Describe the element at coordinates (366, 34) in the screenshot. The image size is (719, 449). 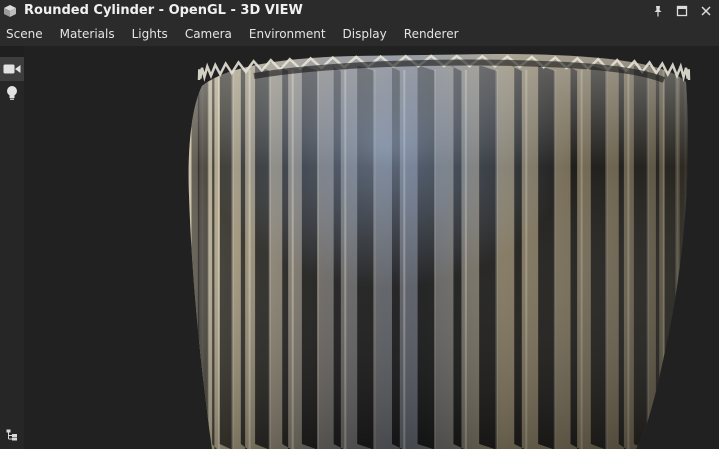
I see `menu-display: Display` at that location.